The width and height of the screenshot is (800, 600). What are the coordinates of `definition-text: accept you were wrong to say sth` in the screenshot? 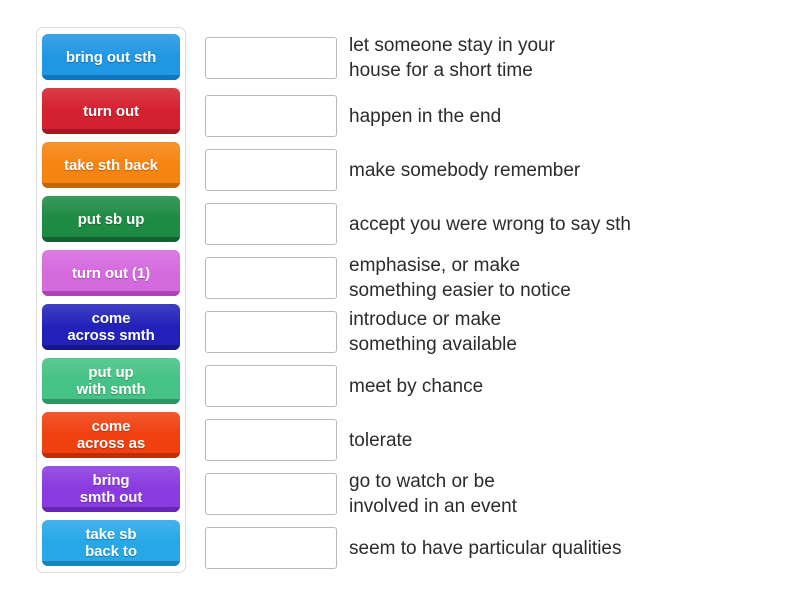 It's located at (490, 224).